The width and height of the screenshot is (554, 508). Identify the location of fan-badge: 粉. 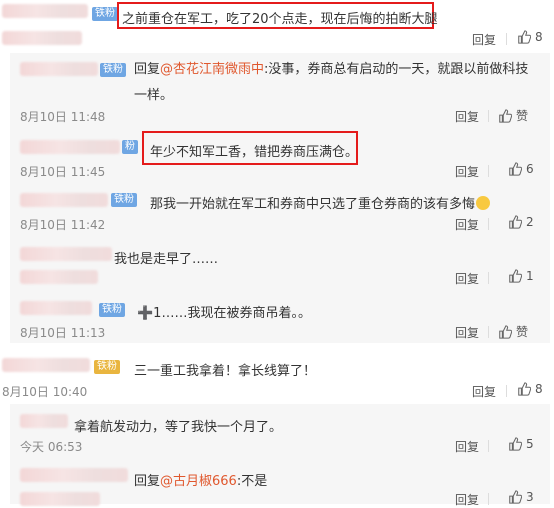
(130, 147).